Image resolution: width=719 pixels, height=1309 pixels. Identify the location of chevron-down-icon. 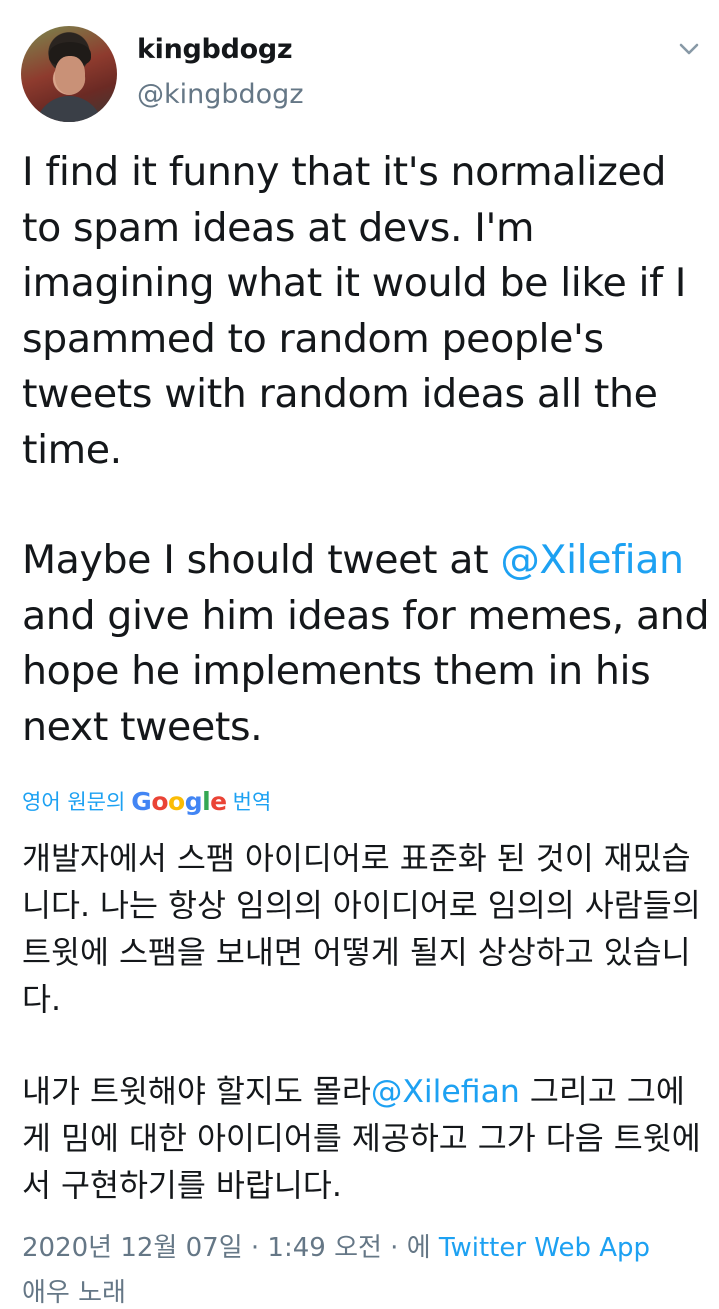
(689, 49).